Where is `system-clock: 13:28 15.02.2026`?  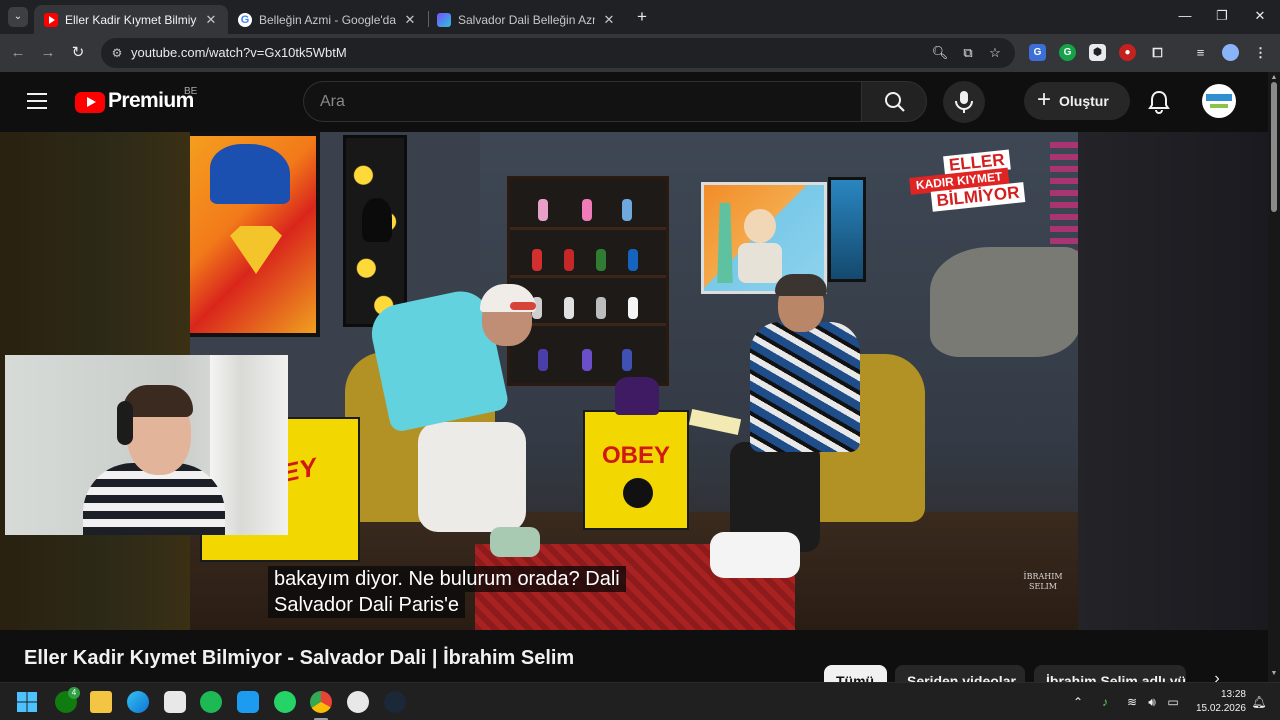
system-clock: 13:28 15.02.2026 is located at coordinates (1219, 702).